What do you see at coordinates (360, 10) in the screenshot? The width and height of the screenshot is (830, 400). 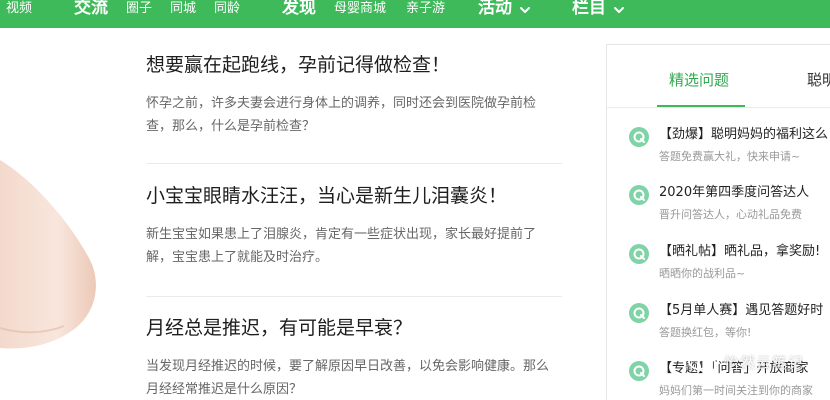 I see `nav-link-baby-mall: 母婴商城` at bounding box center [360, 10].